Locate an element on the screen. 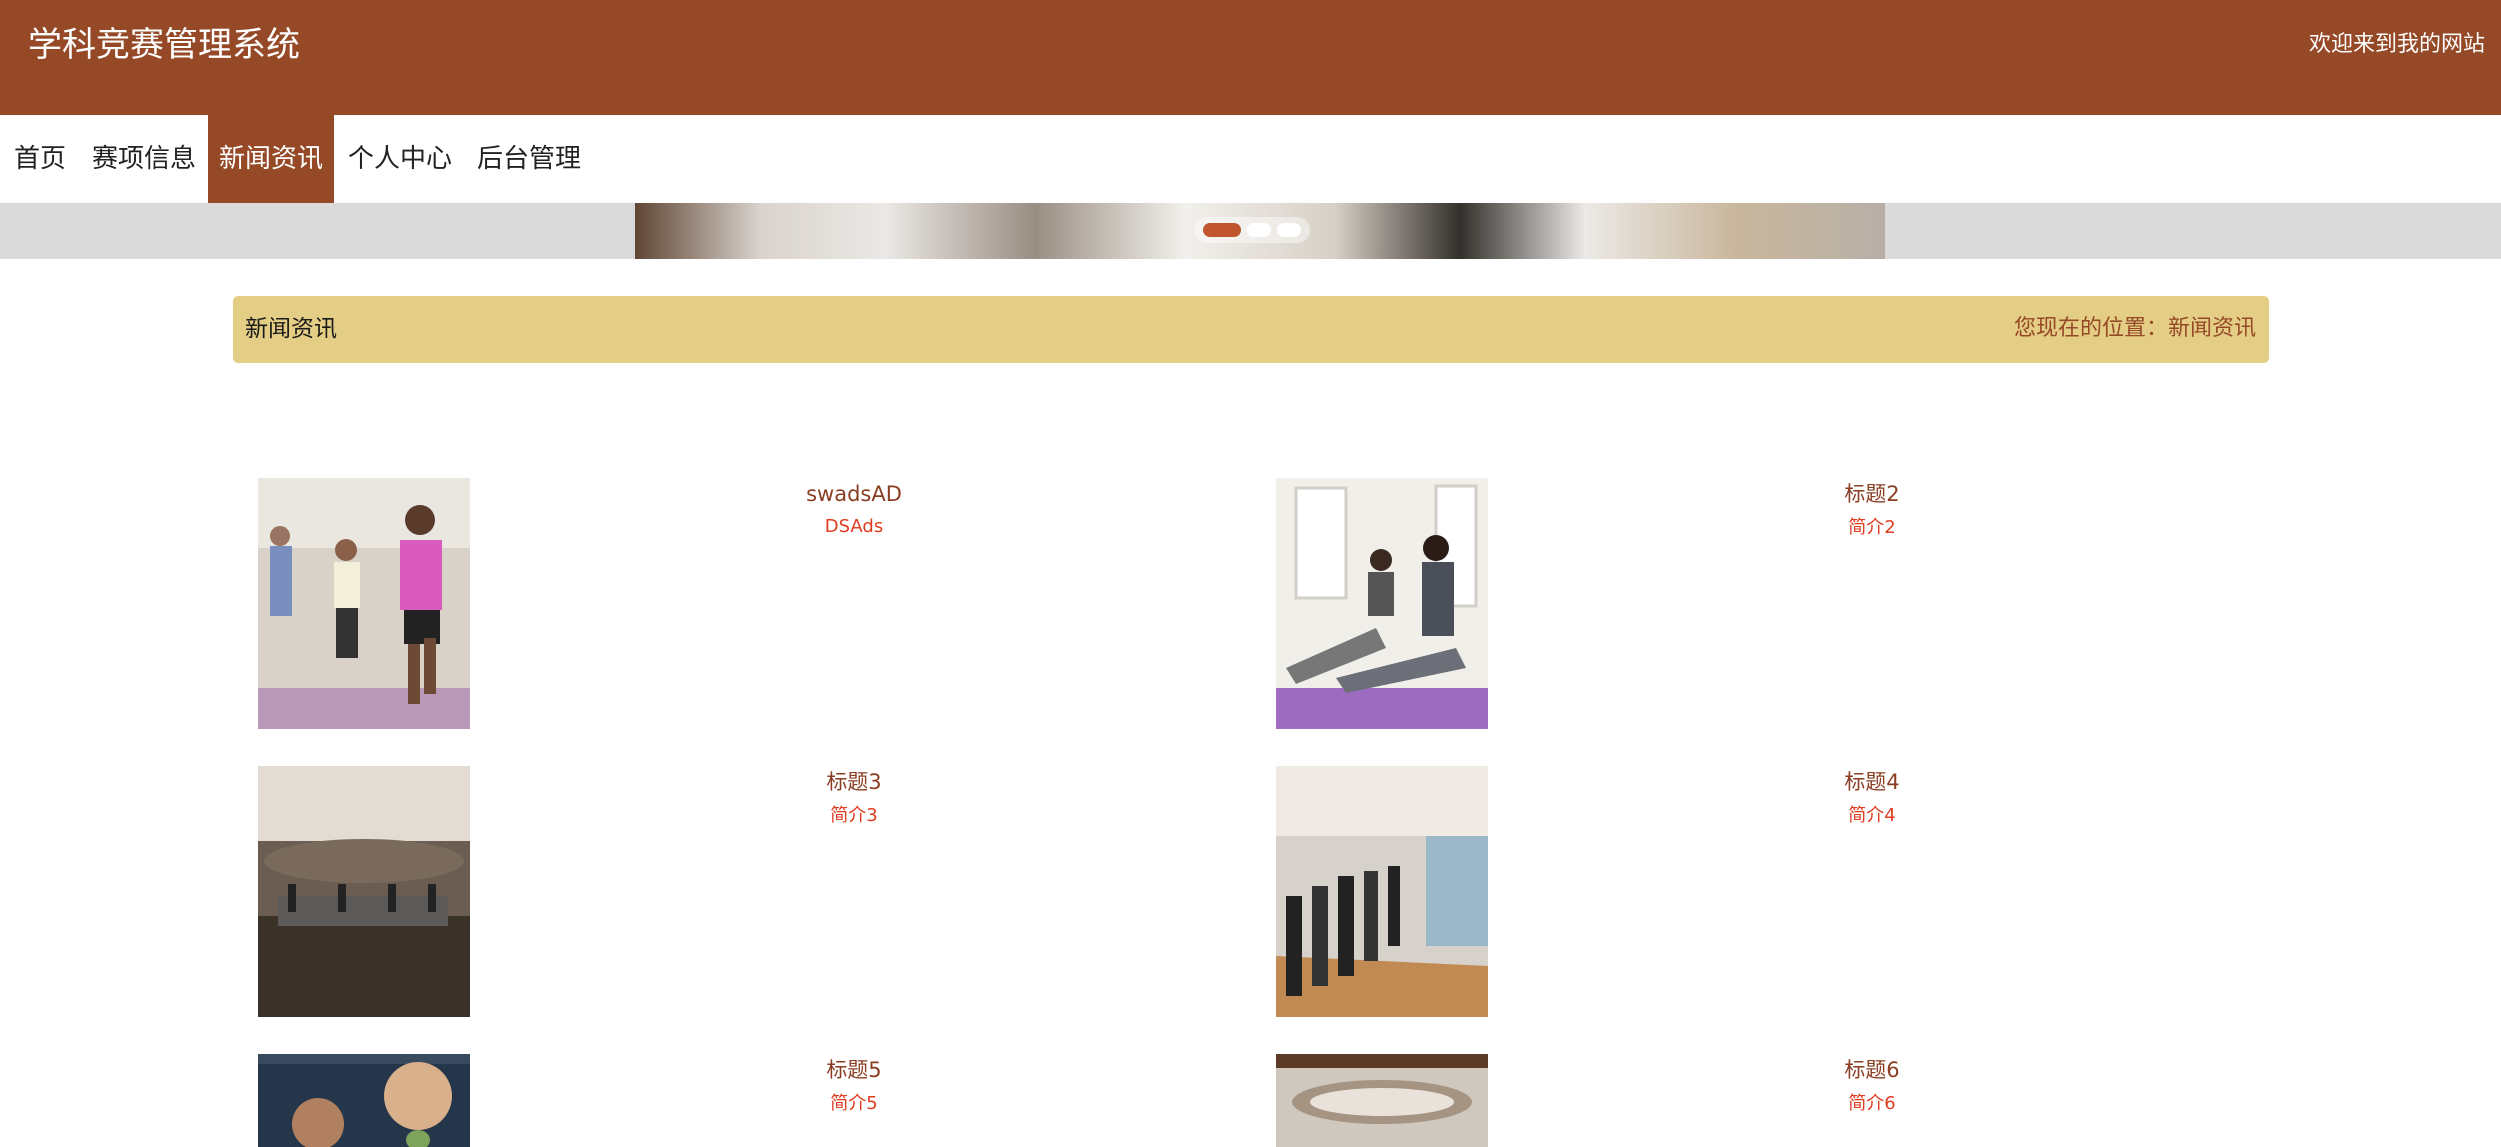 This screenshot has height=1147, width=2501. news-title: 标题3 is located at coordinates (854, 782).